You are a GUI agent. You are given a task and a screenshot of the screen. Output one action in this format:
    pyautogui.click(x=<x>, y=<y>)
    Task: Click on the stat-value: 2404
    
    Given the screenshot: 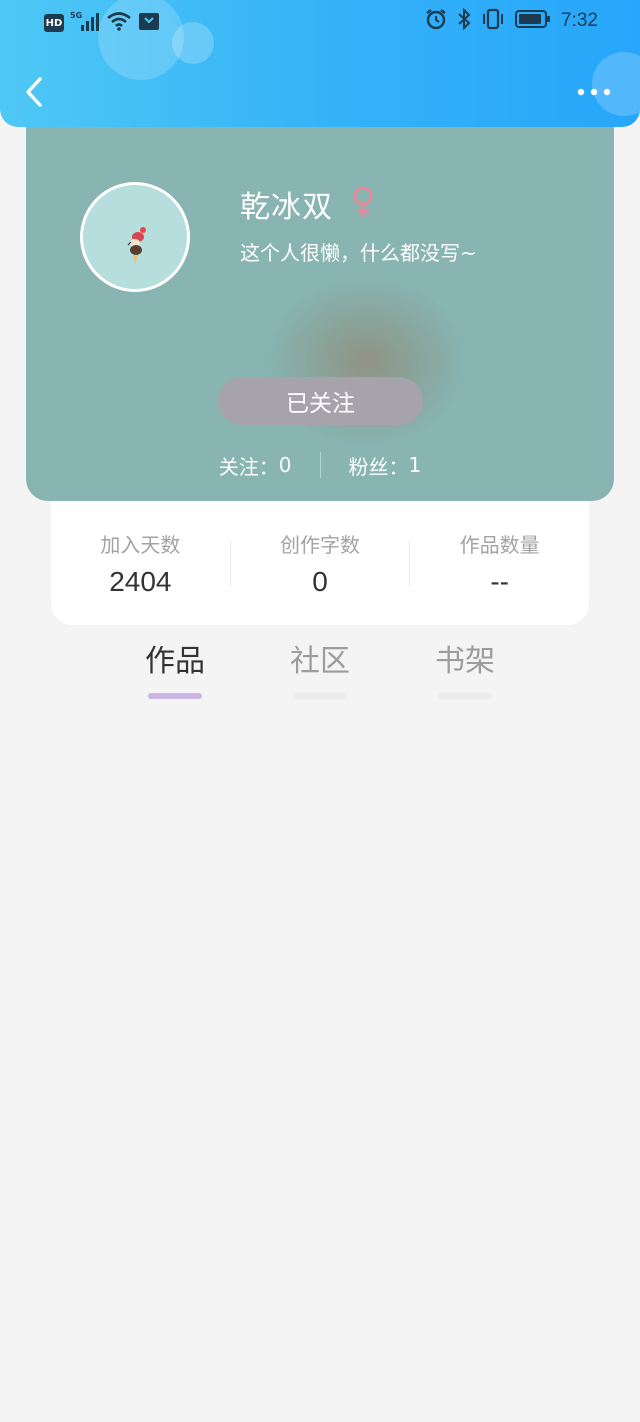 What is the action you would take?
    pyautogui.click(x=140, y=581)
    